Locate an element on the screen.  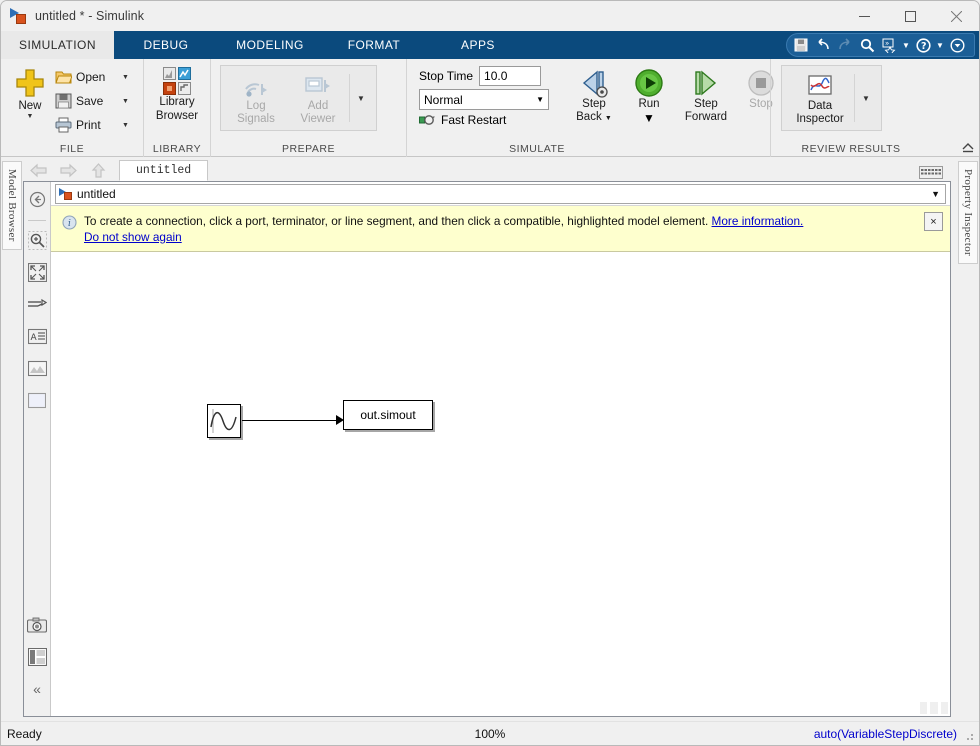
annotation-icon: A is located at coordinates (37, 336).